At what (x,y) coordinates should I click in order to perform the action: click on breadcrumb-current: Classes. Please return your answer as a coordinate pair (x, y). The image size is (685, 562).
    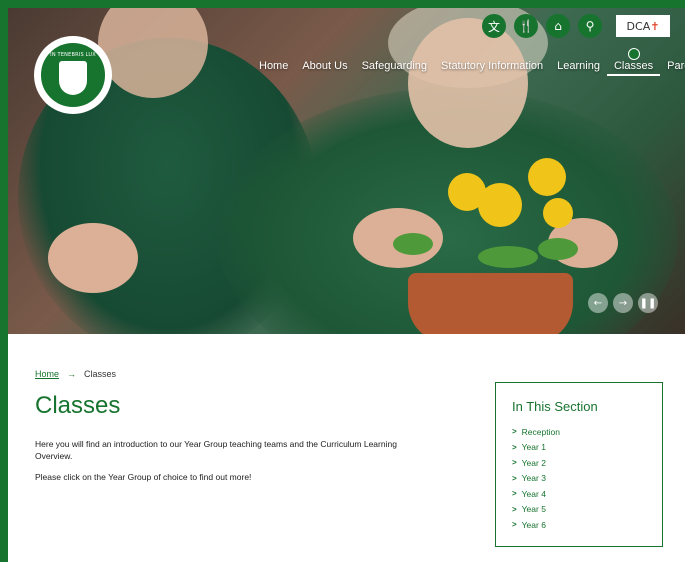
    Looking at the image, I should click on (100, 374).